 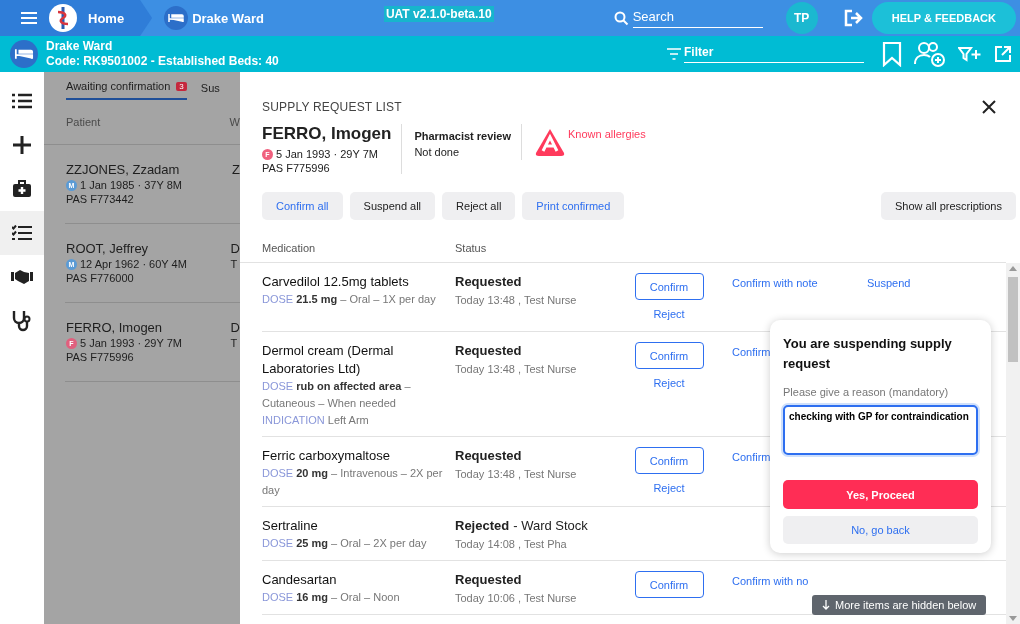 What do you see at coordinates (290, 526) in the screenshot?
I see `medication-name: Sertraline` at bounding box center [290, 526].